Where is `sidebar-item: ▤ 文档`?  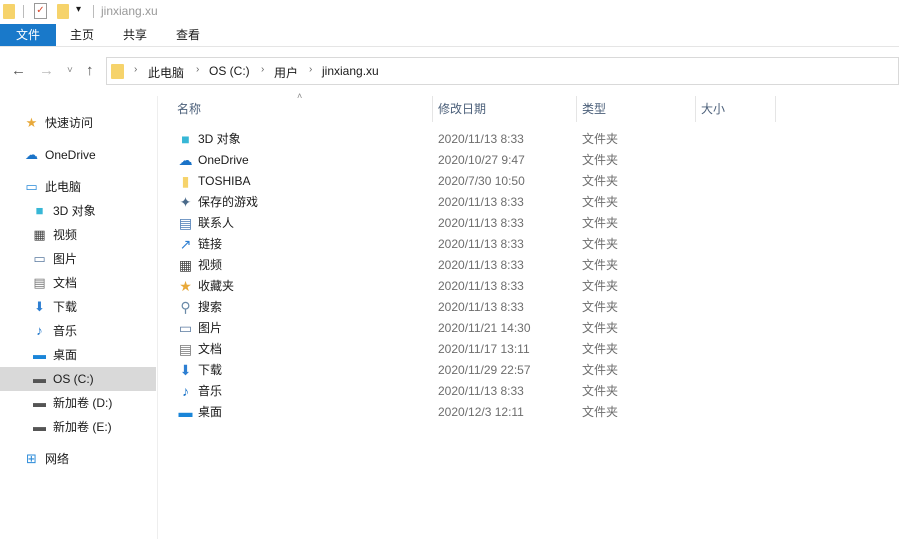
sidebar-item: ▤ 文档 is located at coordinates (78, 283).